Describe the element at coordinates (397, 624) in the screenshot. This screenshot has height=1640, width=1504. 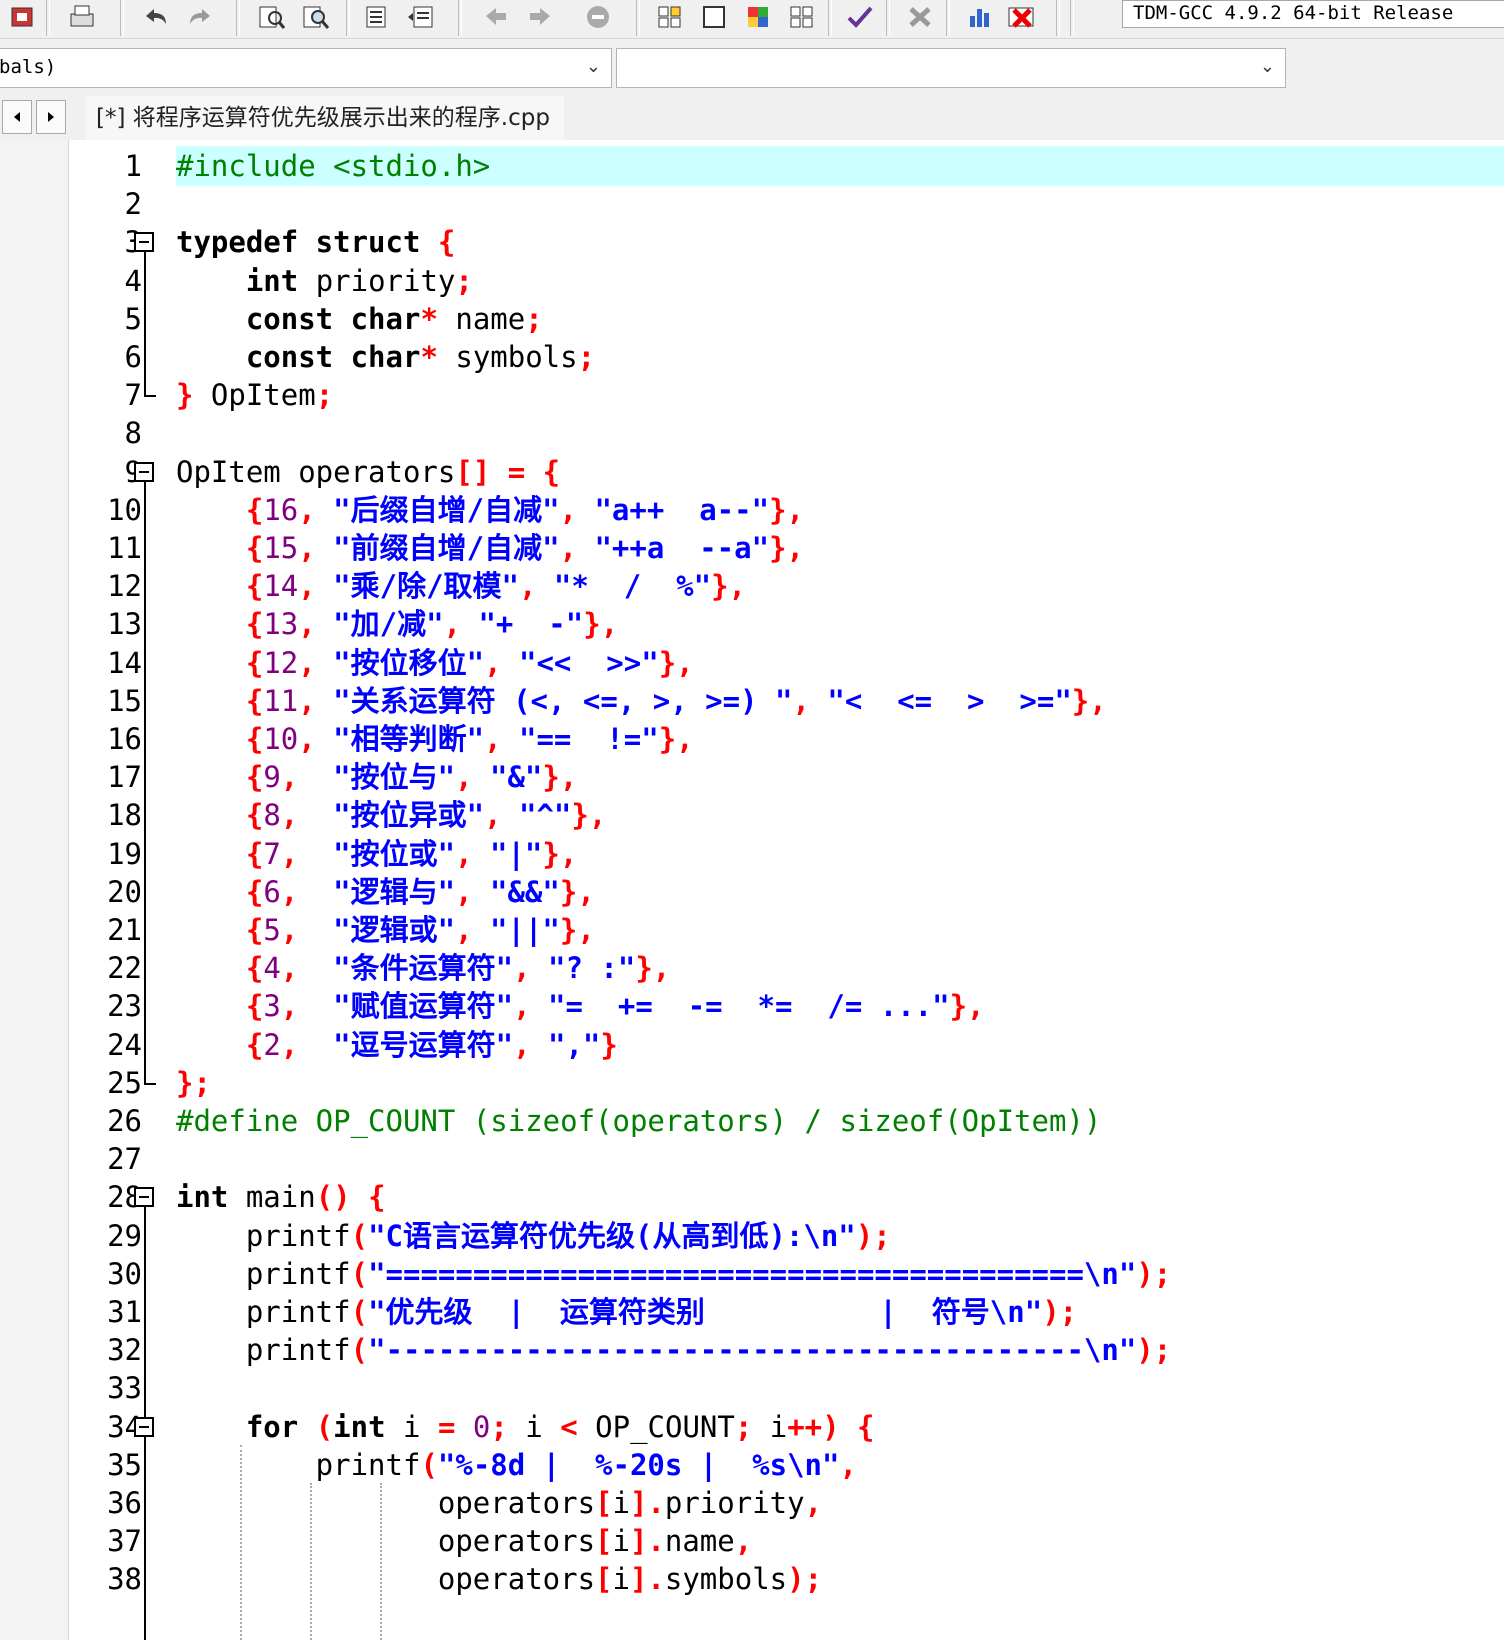
I see `code-line: {13, "加/减", "+ -"},` at that location.